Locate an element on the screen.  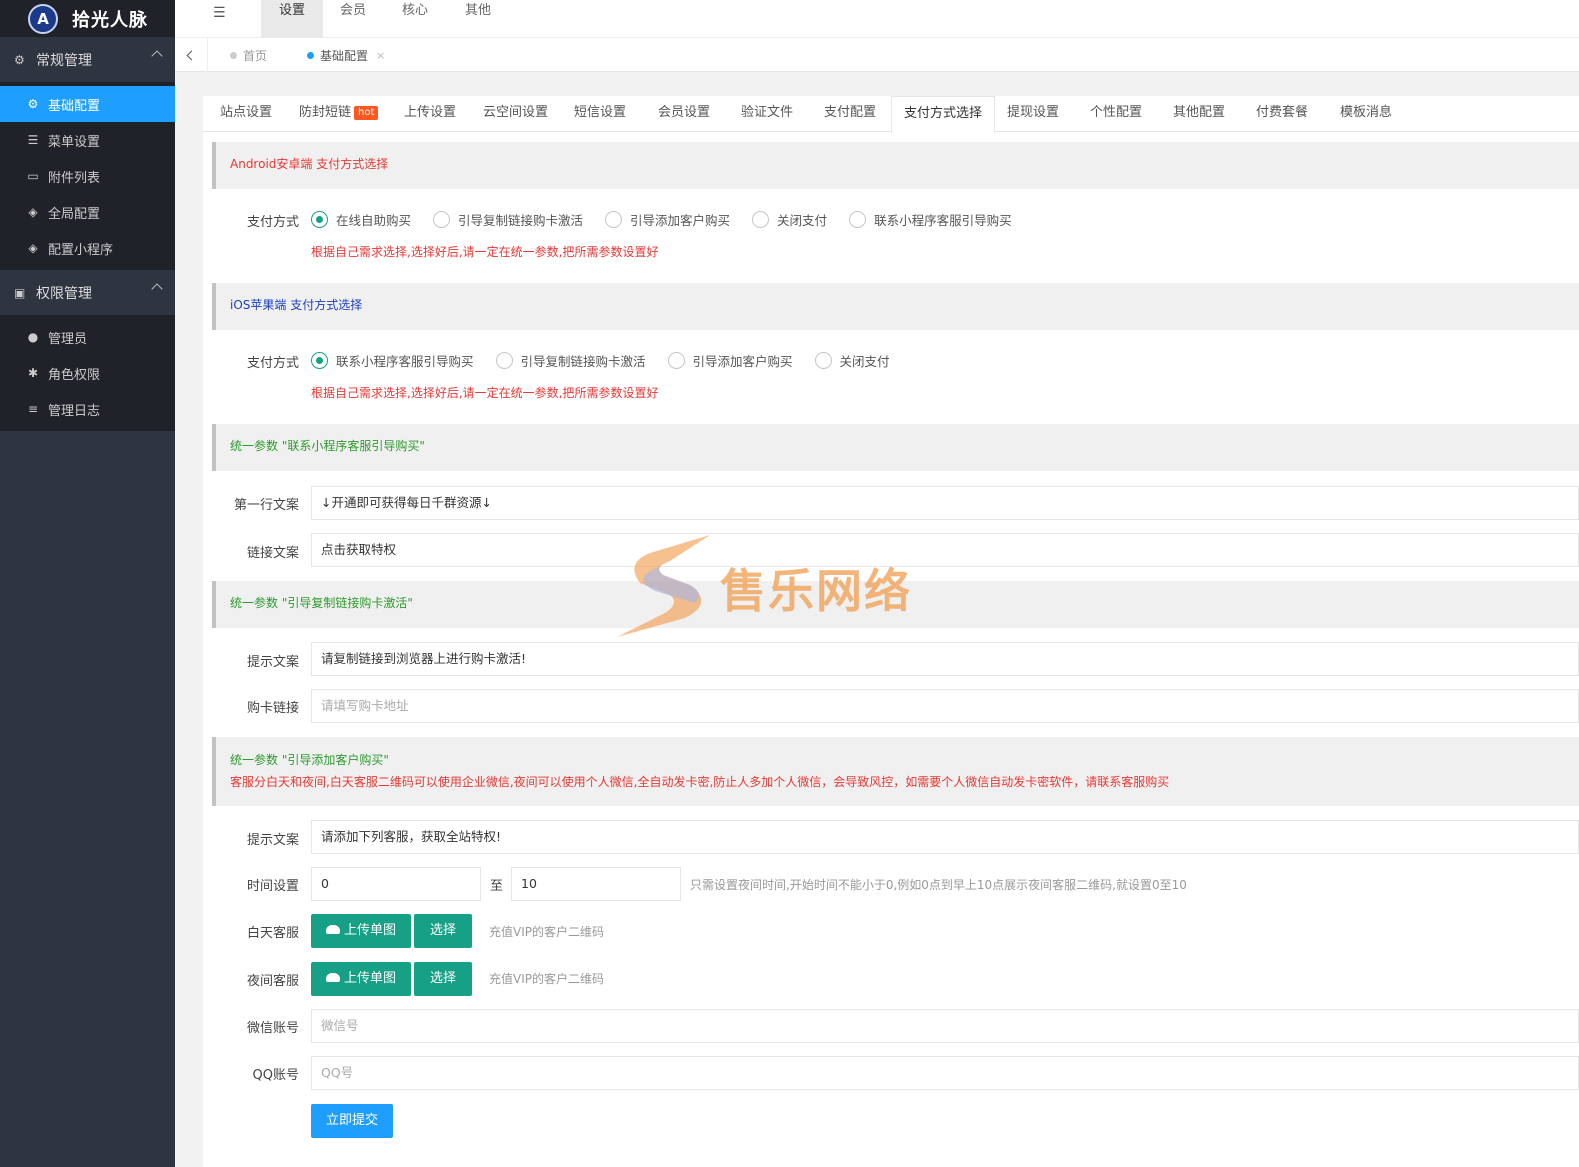
close-icon: × is located at coordinates (380, 55).